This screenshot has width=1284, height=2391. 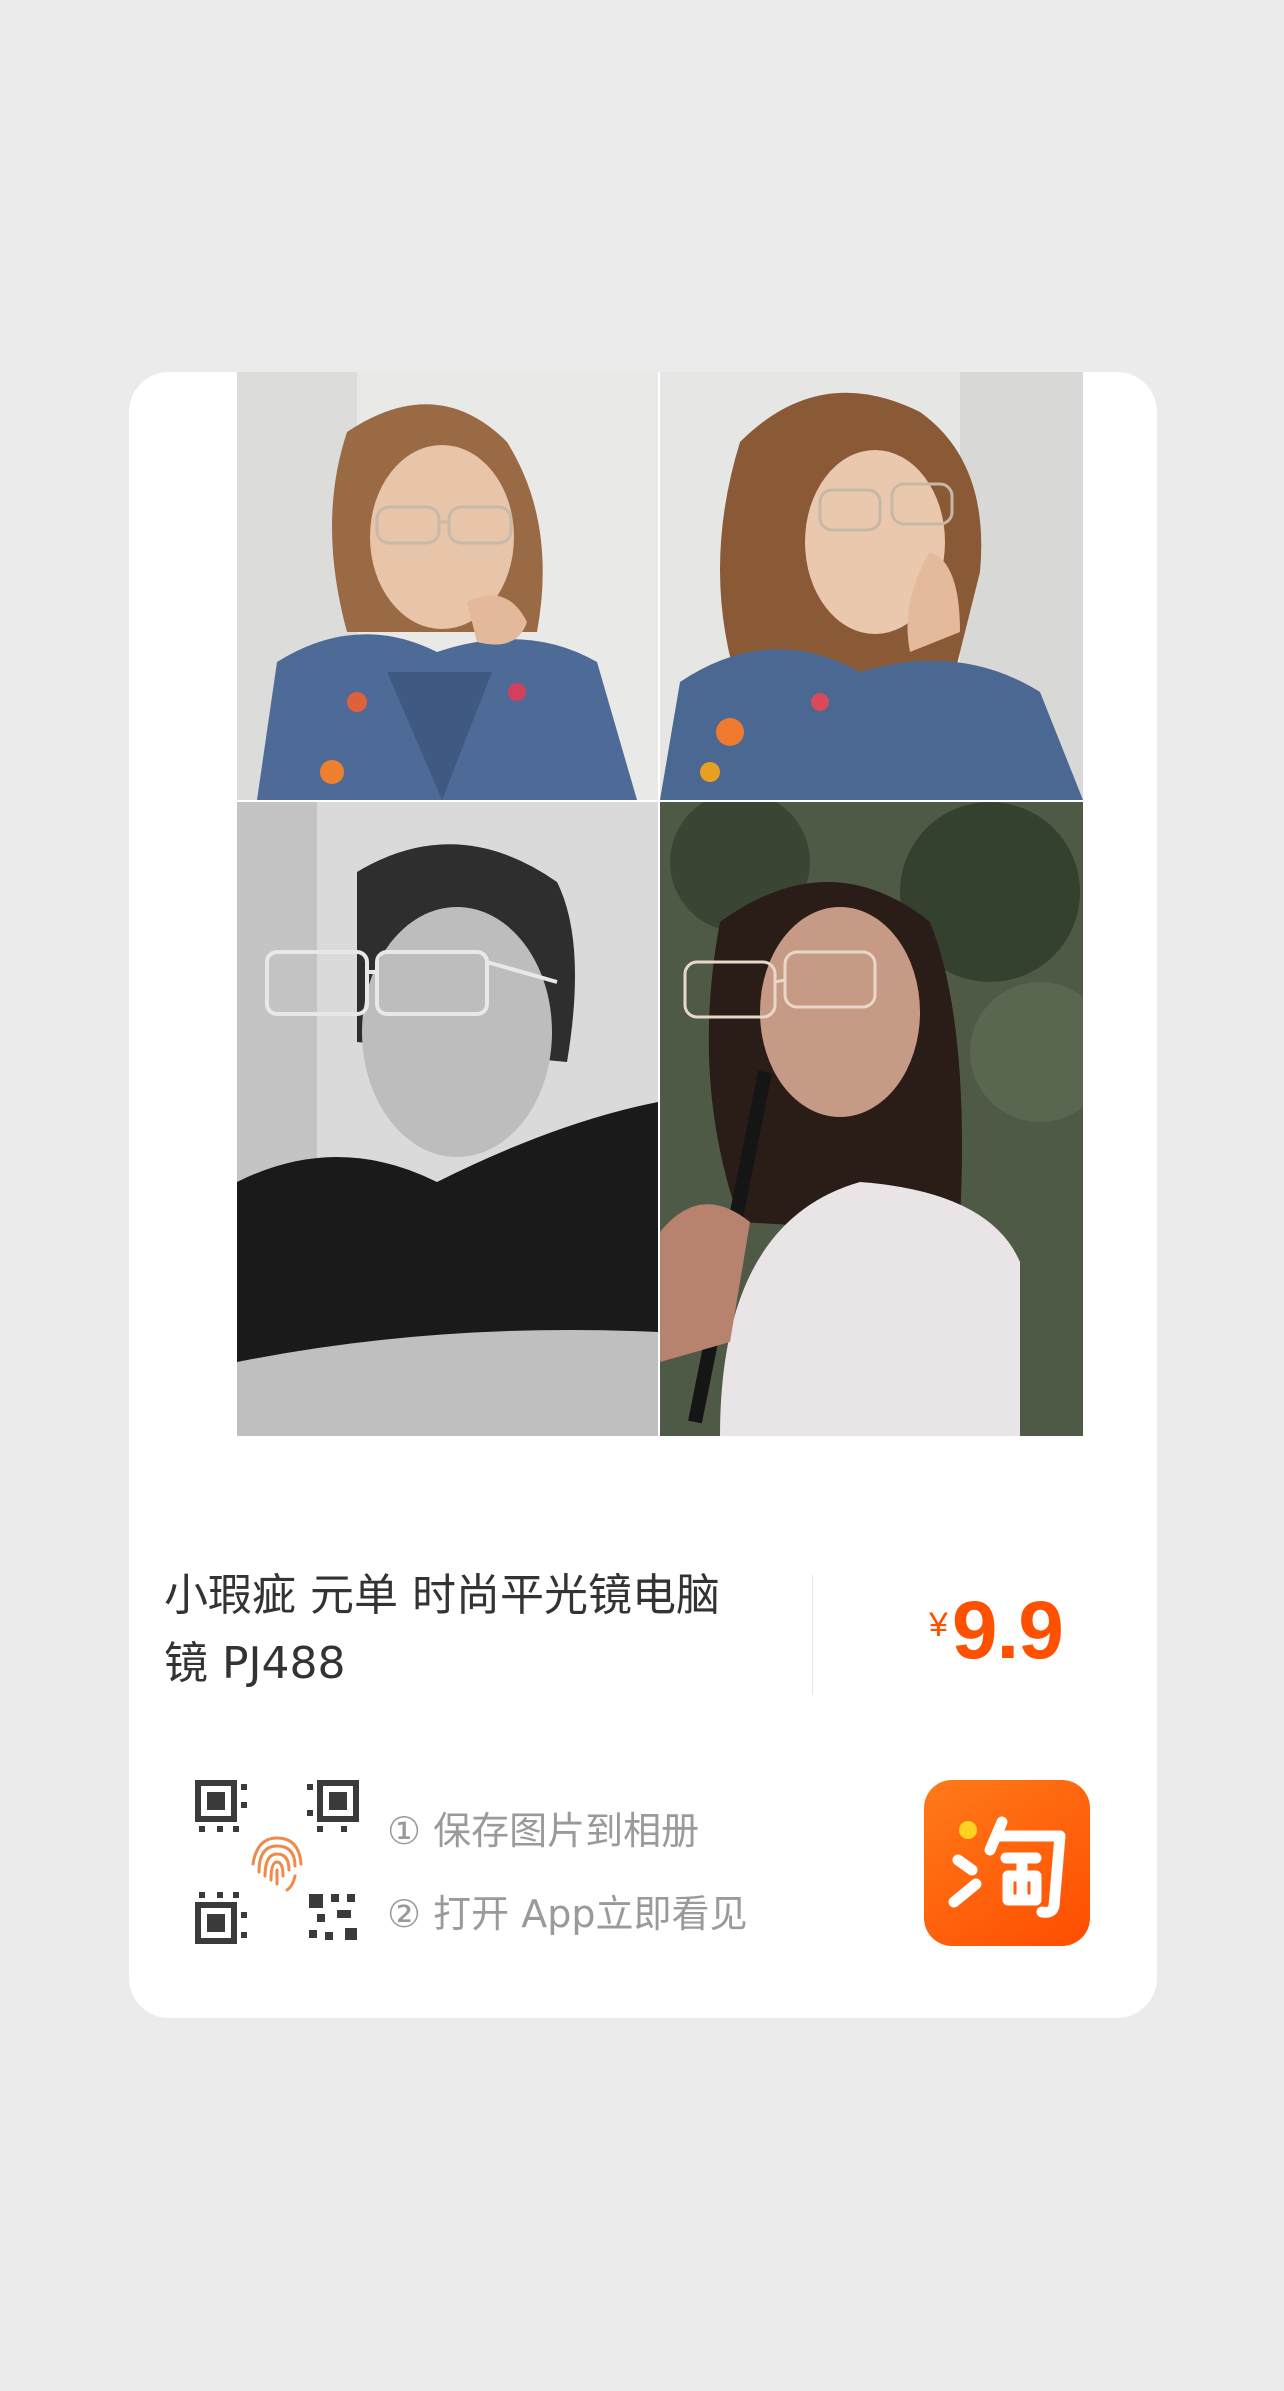 I want to click on qr-code-icon, so click(x=277, y=1862).